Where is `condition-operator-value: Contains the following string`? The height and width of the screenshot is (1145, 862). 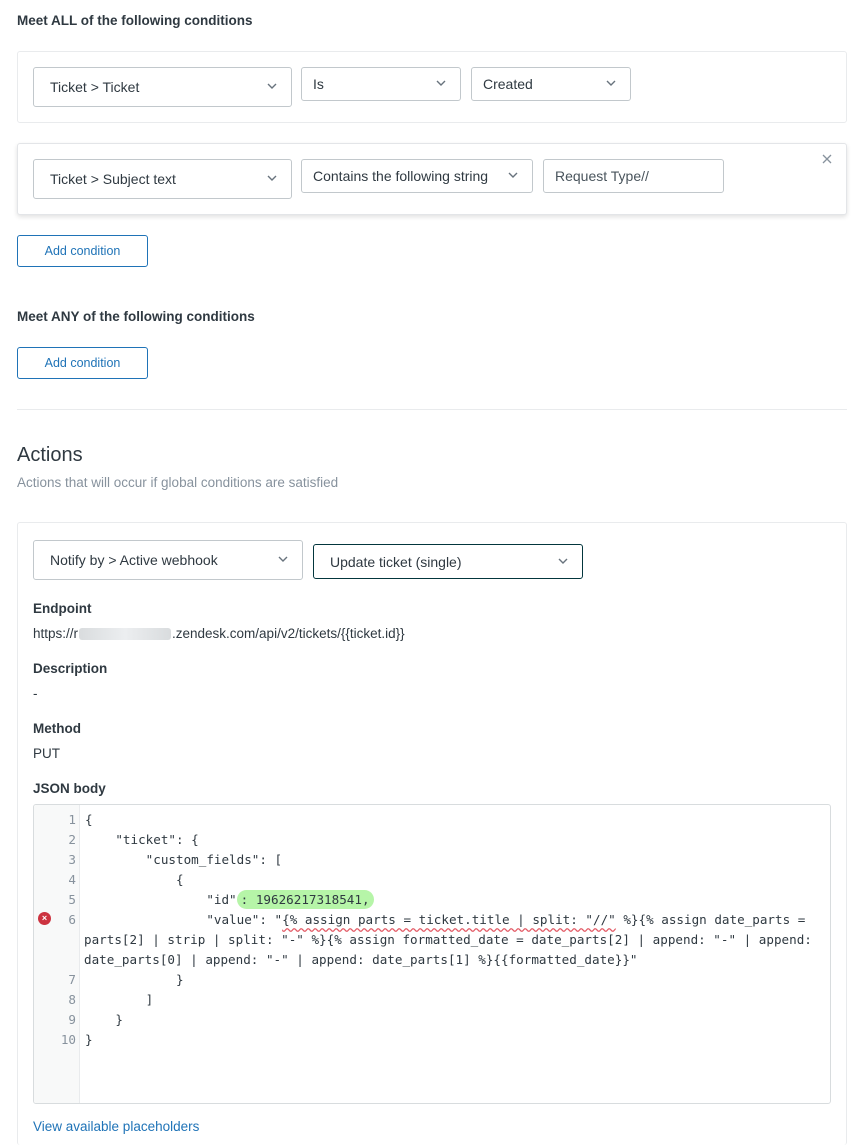 condition-operator-value: Contains the following string is located at coordinates (401, 176).